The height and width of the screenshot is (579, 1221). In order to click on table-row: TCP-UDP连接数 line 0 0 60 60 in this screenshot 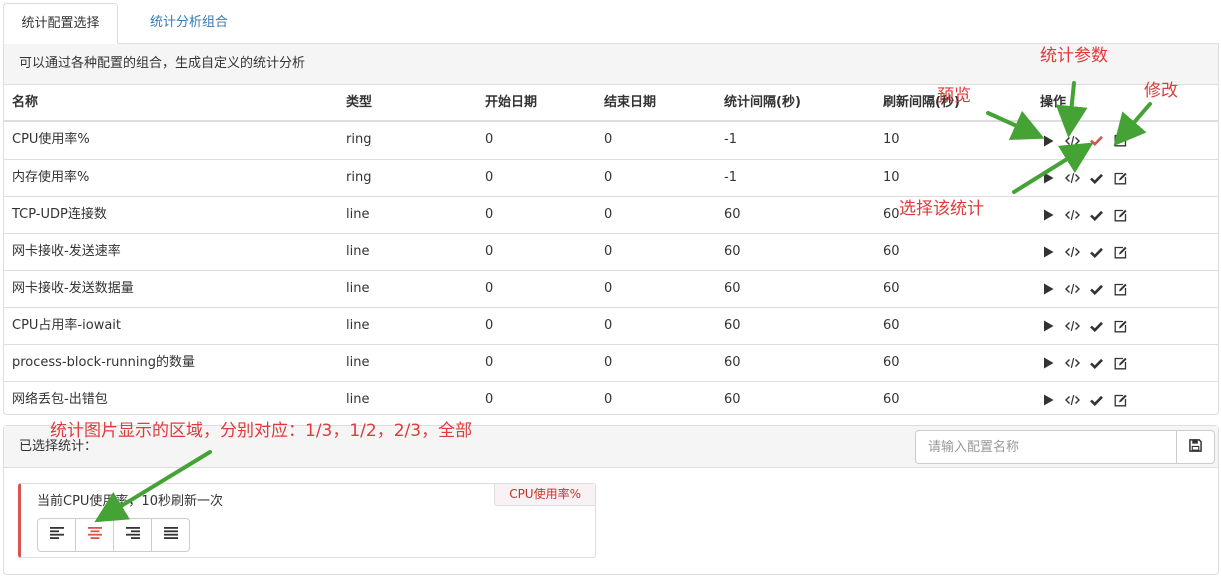, I will do `click(611, 214)`.